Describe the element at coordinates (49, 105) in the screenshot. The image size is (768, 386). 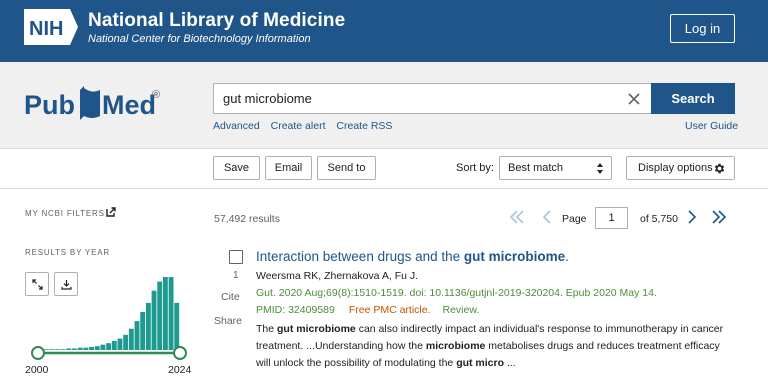
I see `svg-text: Pub` at that location.